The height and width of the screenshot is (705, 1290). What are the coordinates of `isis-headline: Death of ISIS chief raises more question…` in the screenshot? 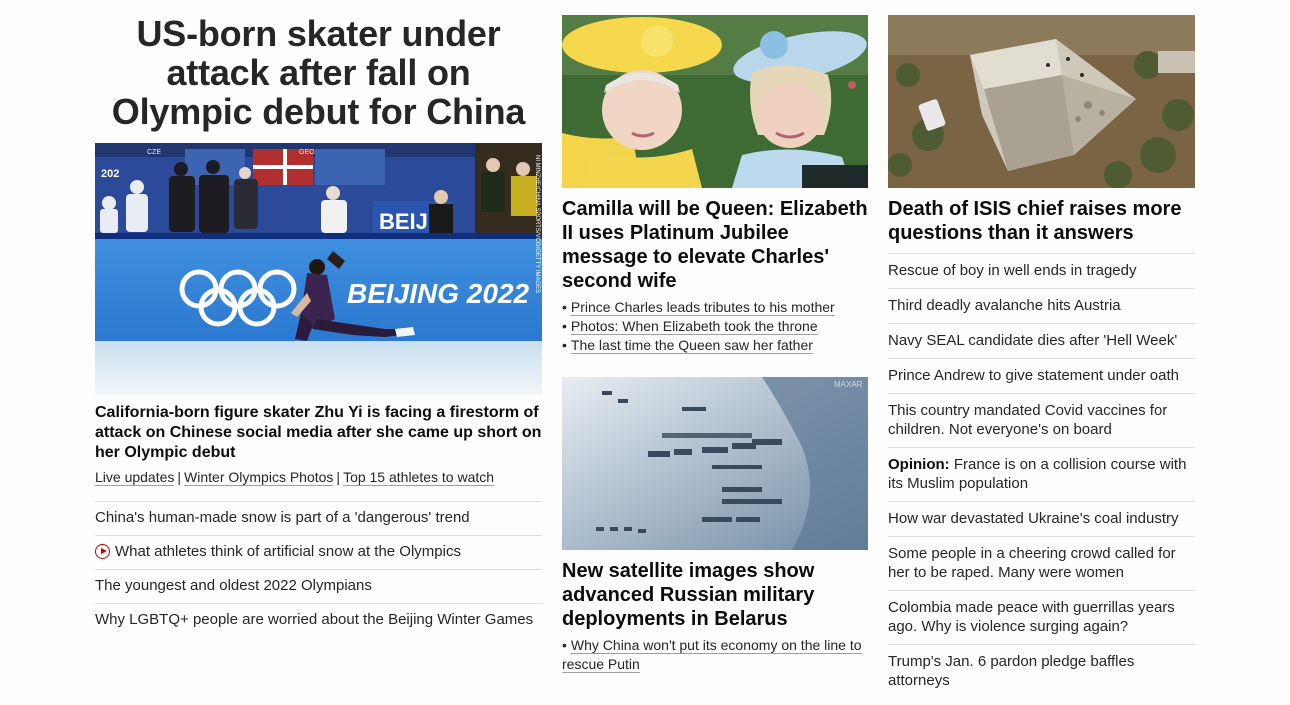 It's located at (1041, 221).